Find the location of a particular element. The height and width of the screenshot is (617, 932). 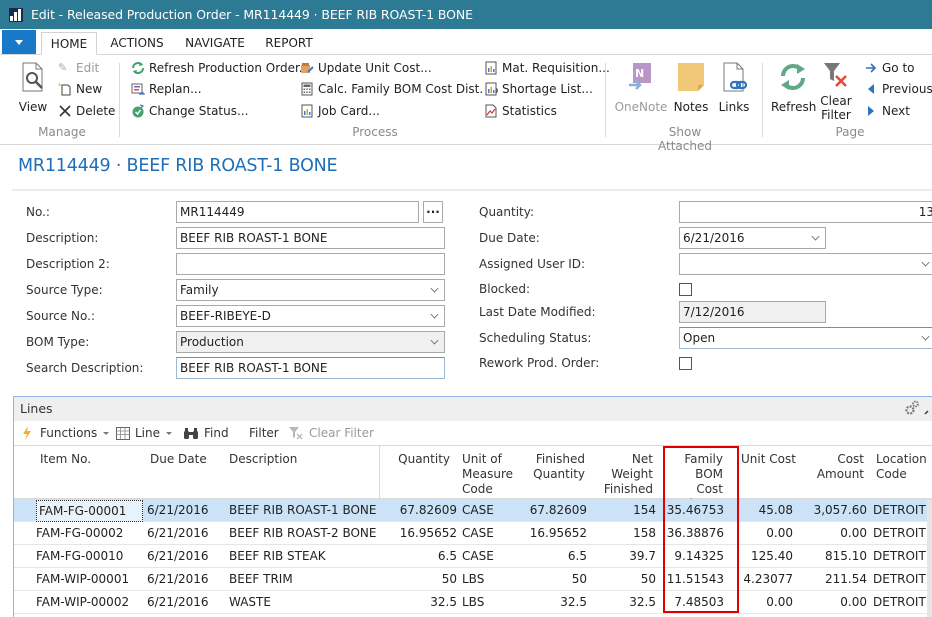

cell-description: BEEF RIB STEAK is located at coordinates (301, 556).